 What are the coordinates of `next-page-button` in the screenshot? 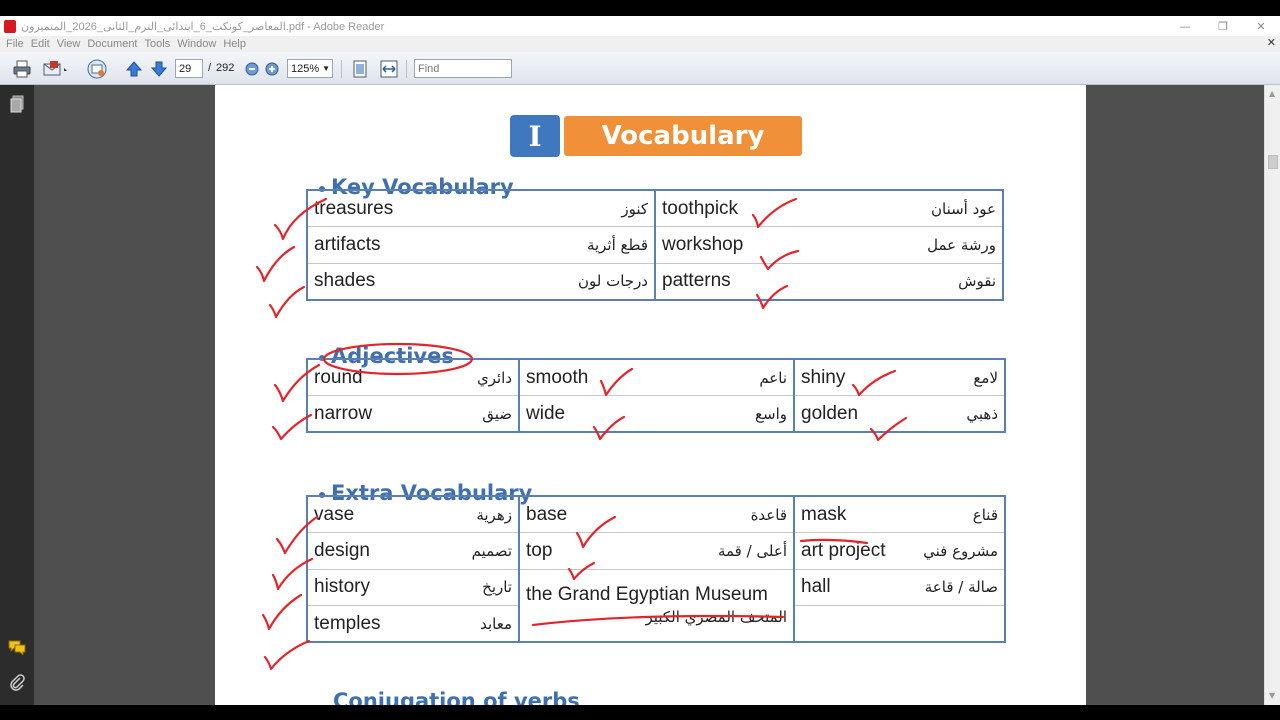 It's located at (159, 69).